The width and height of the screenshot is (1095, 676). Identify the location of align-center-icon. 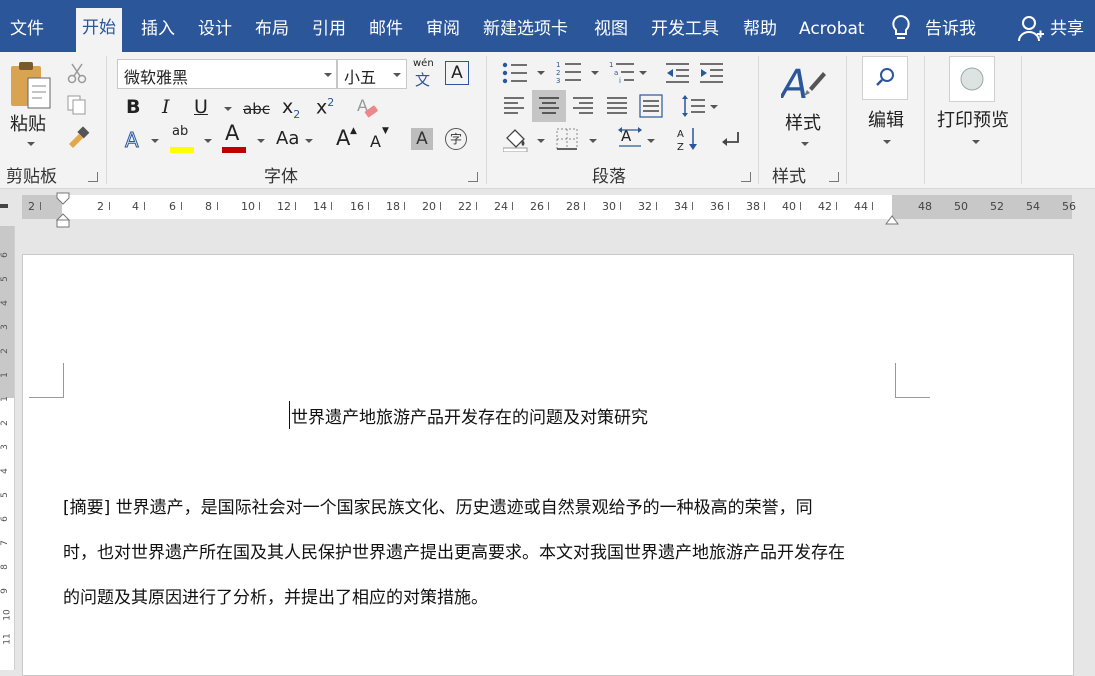
(549, 108).